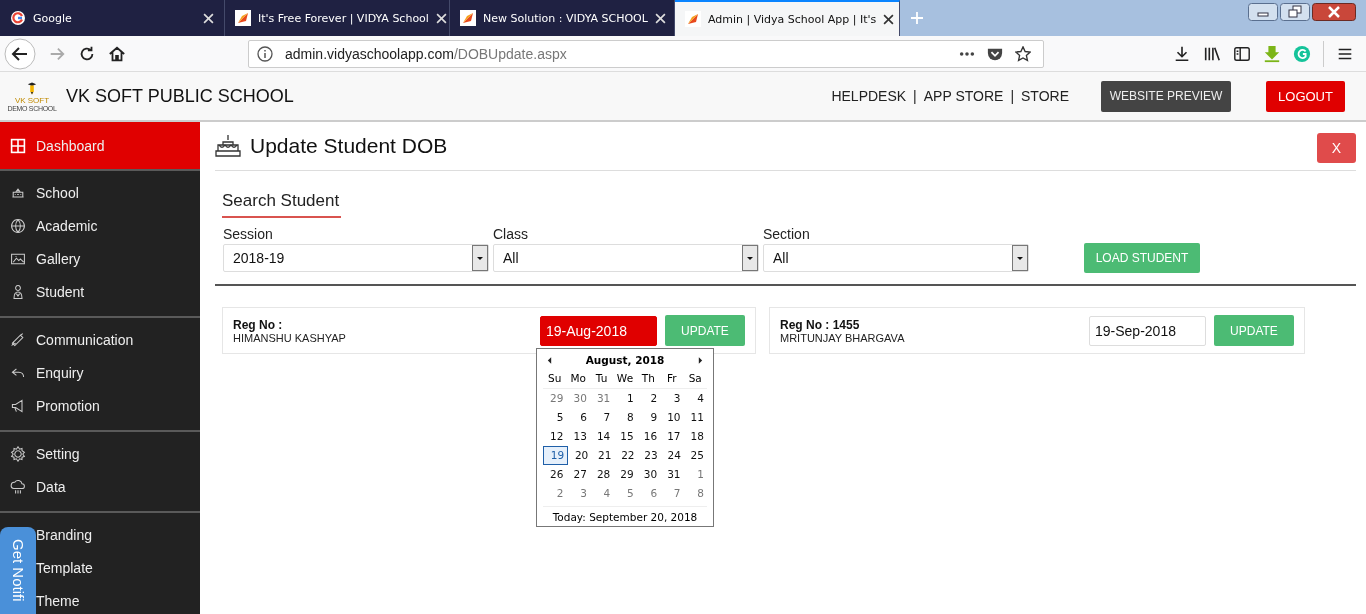  What do you see at coordinates (598, 330) in the screenshot?
I see `date-field: 19-Aug-2018` at bounding box center [598, 330].